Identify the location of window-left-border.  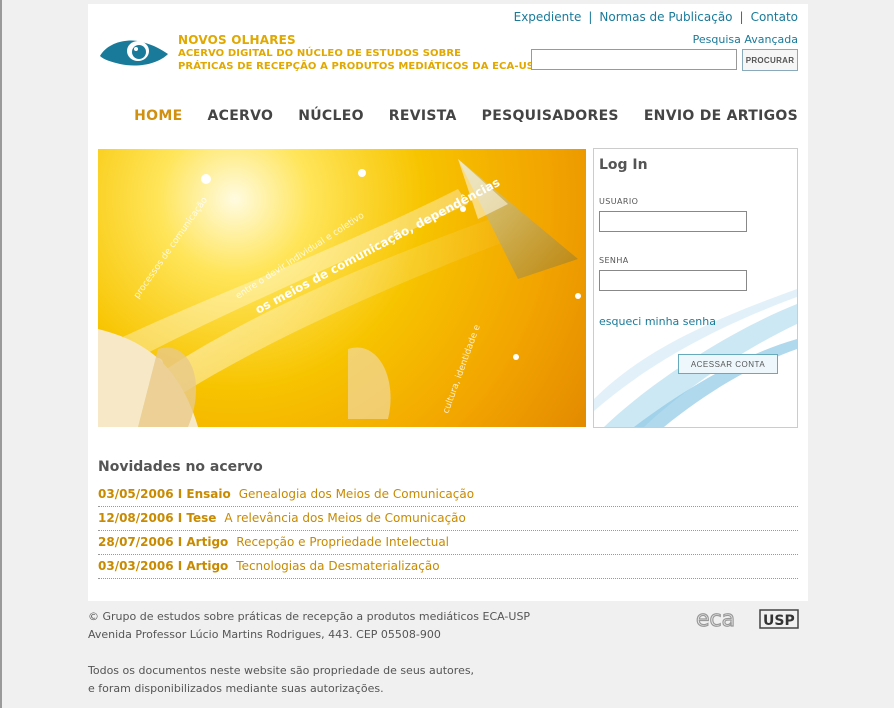
(1, 354).